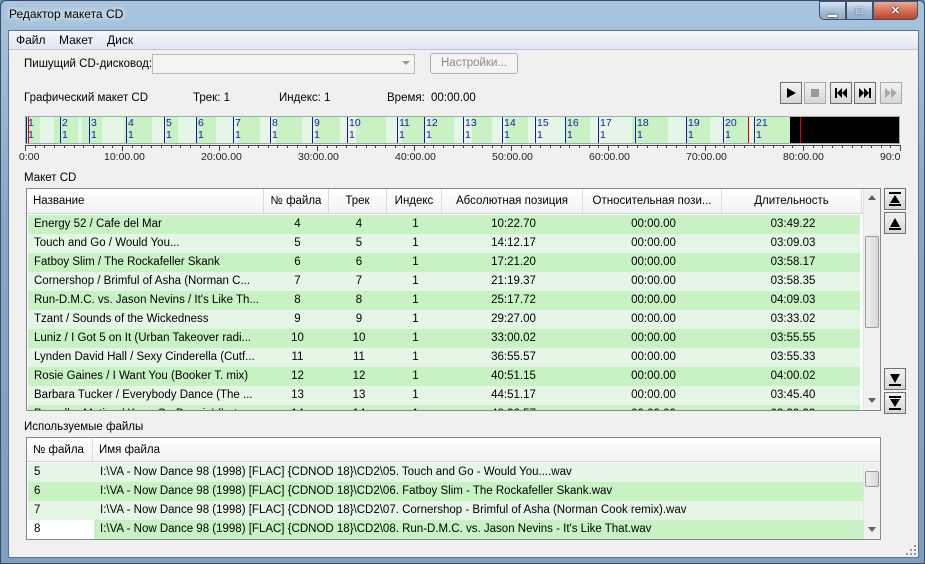 Image resolution: width=925 pixels, height=564 pixels. I want to click on move-to-bottom-button, so click(895, 403).